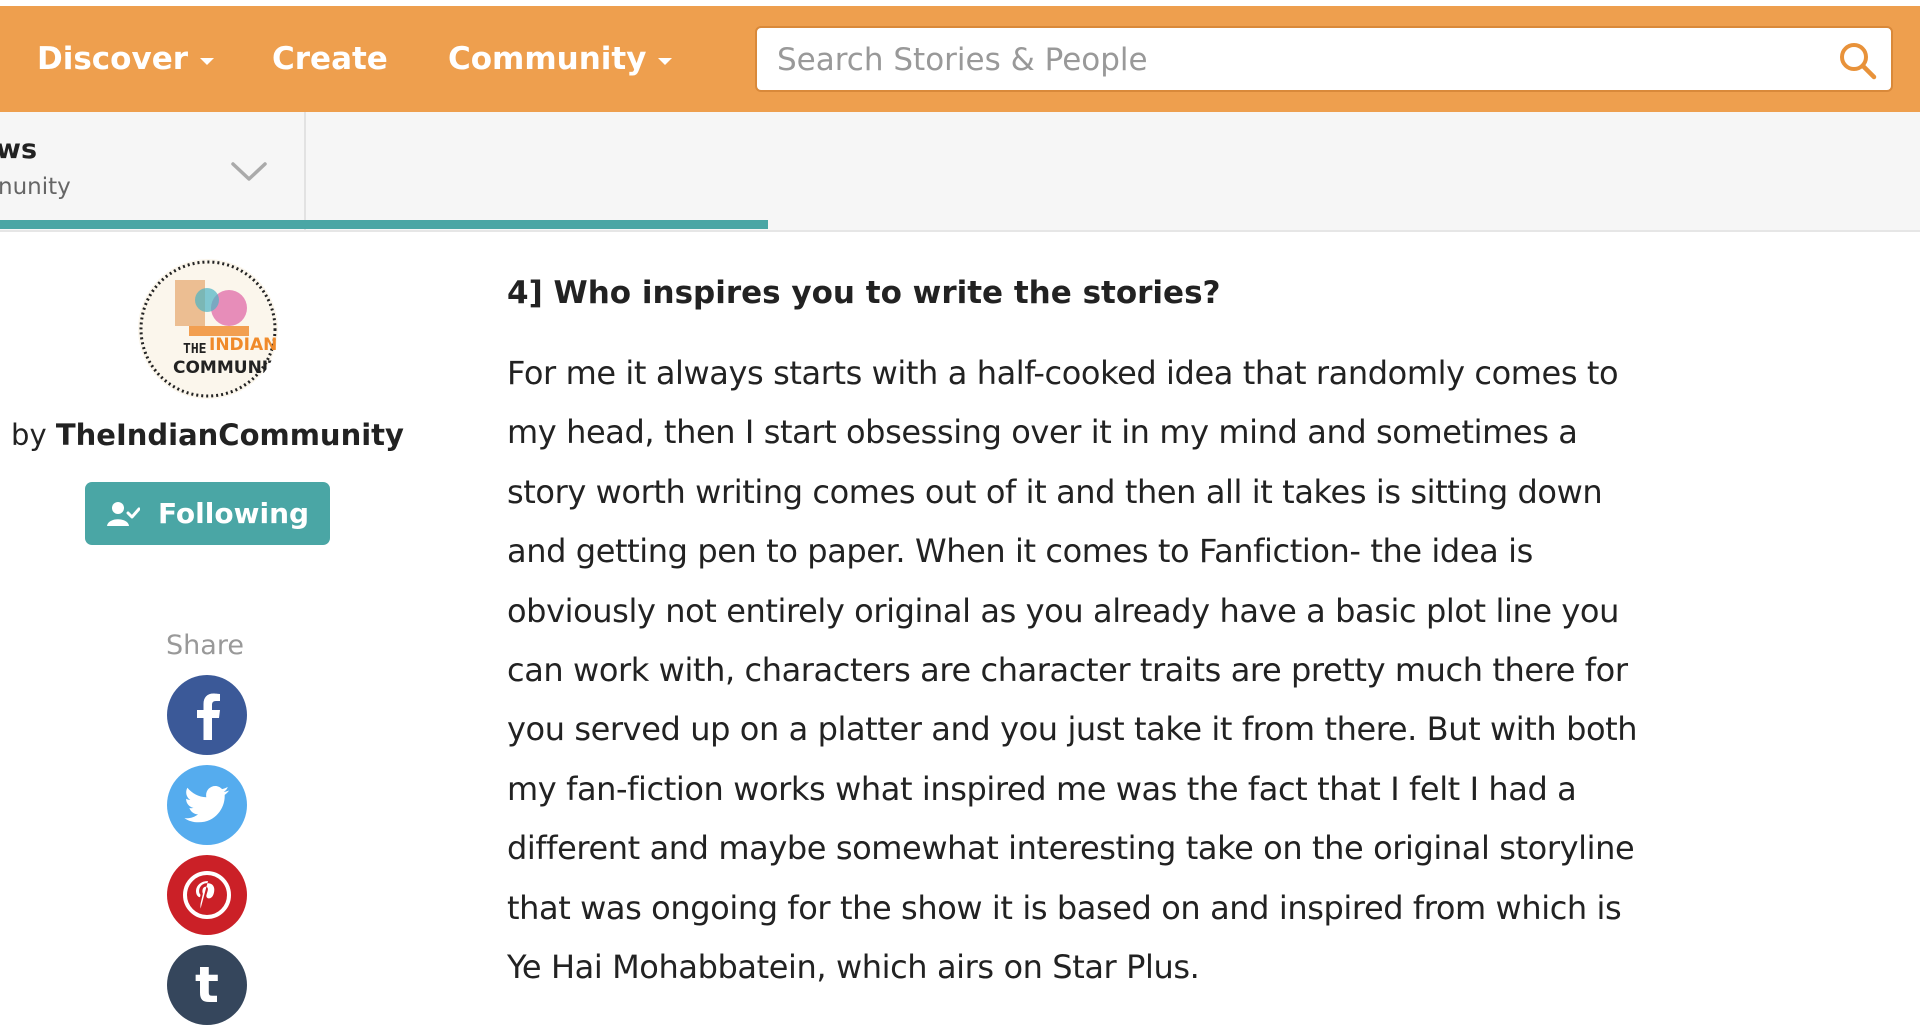 The height and width of the screenshot is (1025, 1920). I want to click on twitter-share-button, so click(207, 805).